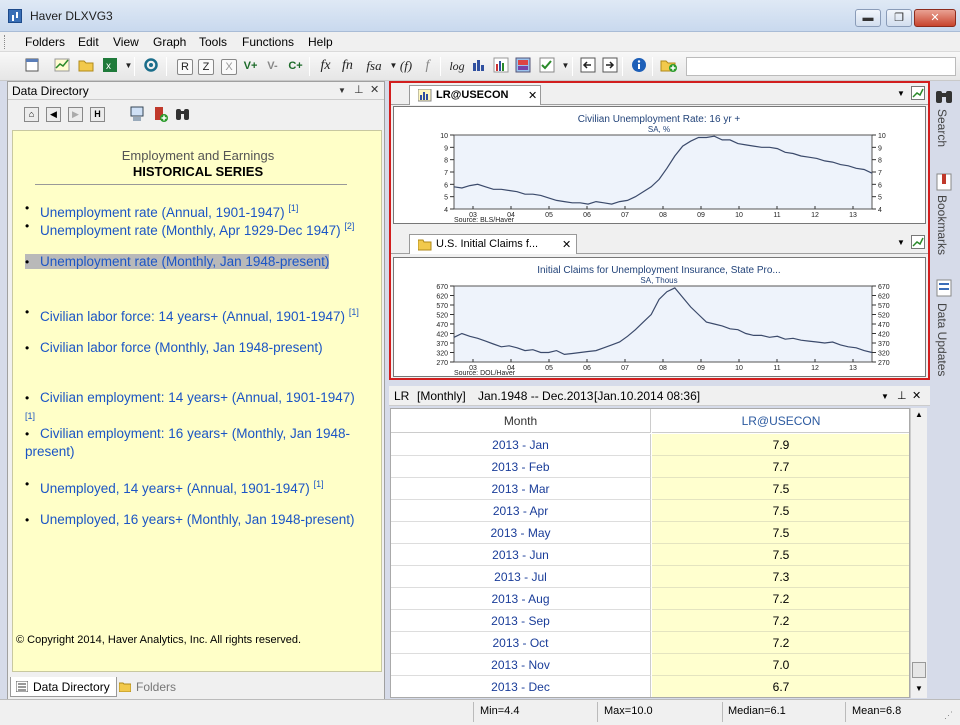 The image size is (960, 725). Describe the element at coordinates (97, 114) in the screenshot. I see `history-icon: H` at that location.